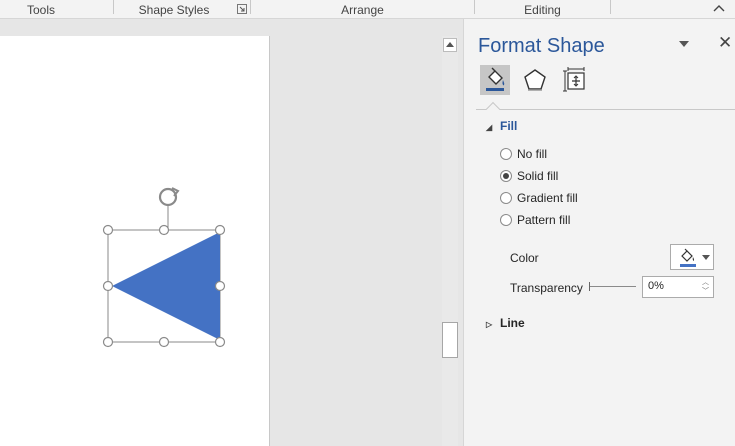  I want to click on spin-up-icon: ︿, so click(705, 282).